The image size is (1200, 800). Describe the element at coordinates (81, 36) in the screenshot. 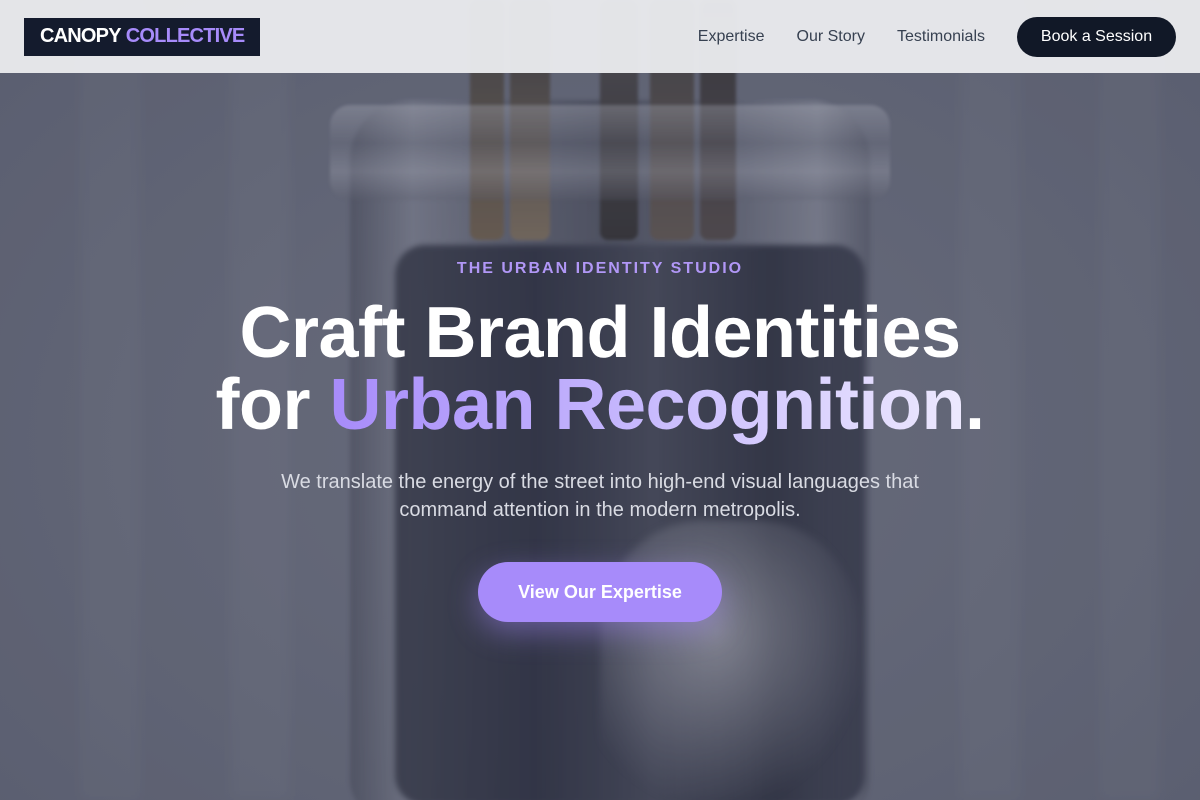

I see `logo-primary-text: CANOPY` at that location.